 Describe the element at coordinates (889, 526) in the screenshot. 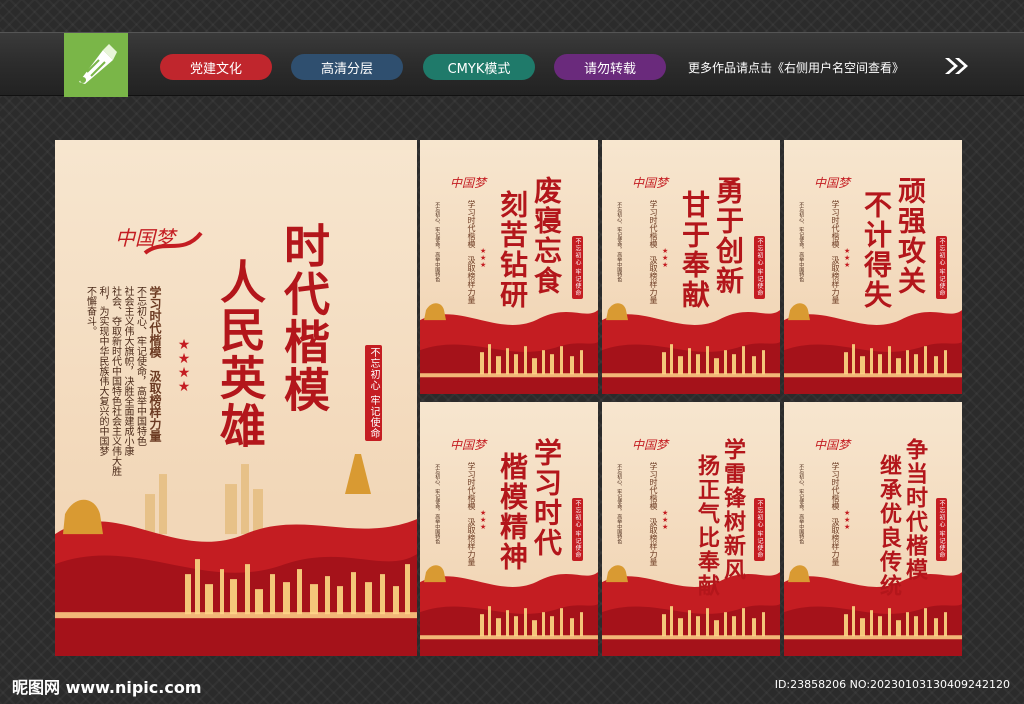

I see `poster-title-2: 继承优良传统` at that location.